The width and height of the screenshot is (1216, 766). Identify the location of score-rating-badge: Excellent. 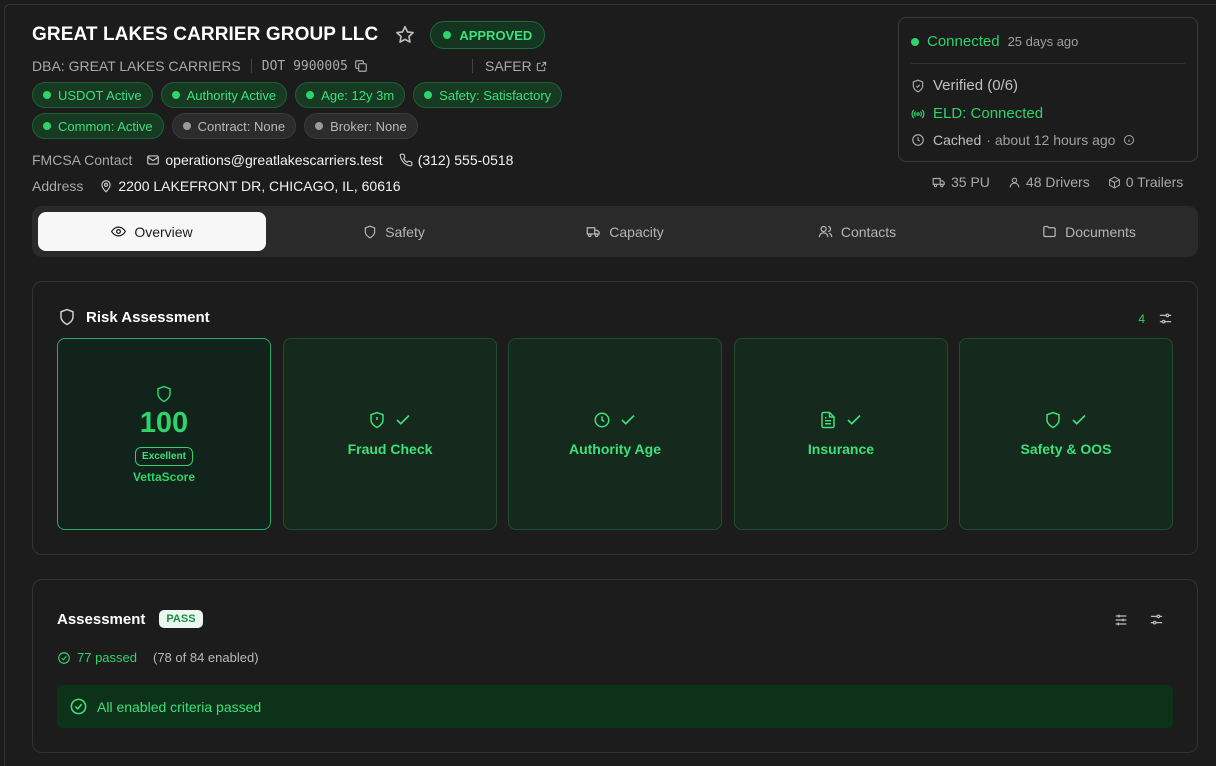
(164, 456).